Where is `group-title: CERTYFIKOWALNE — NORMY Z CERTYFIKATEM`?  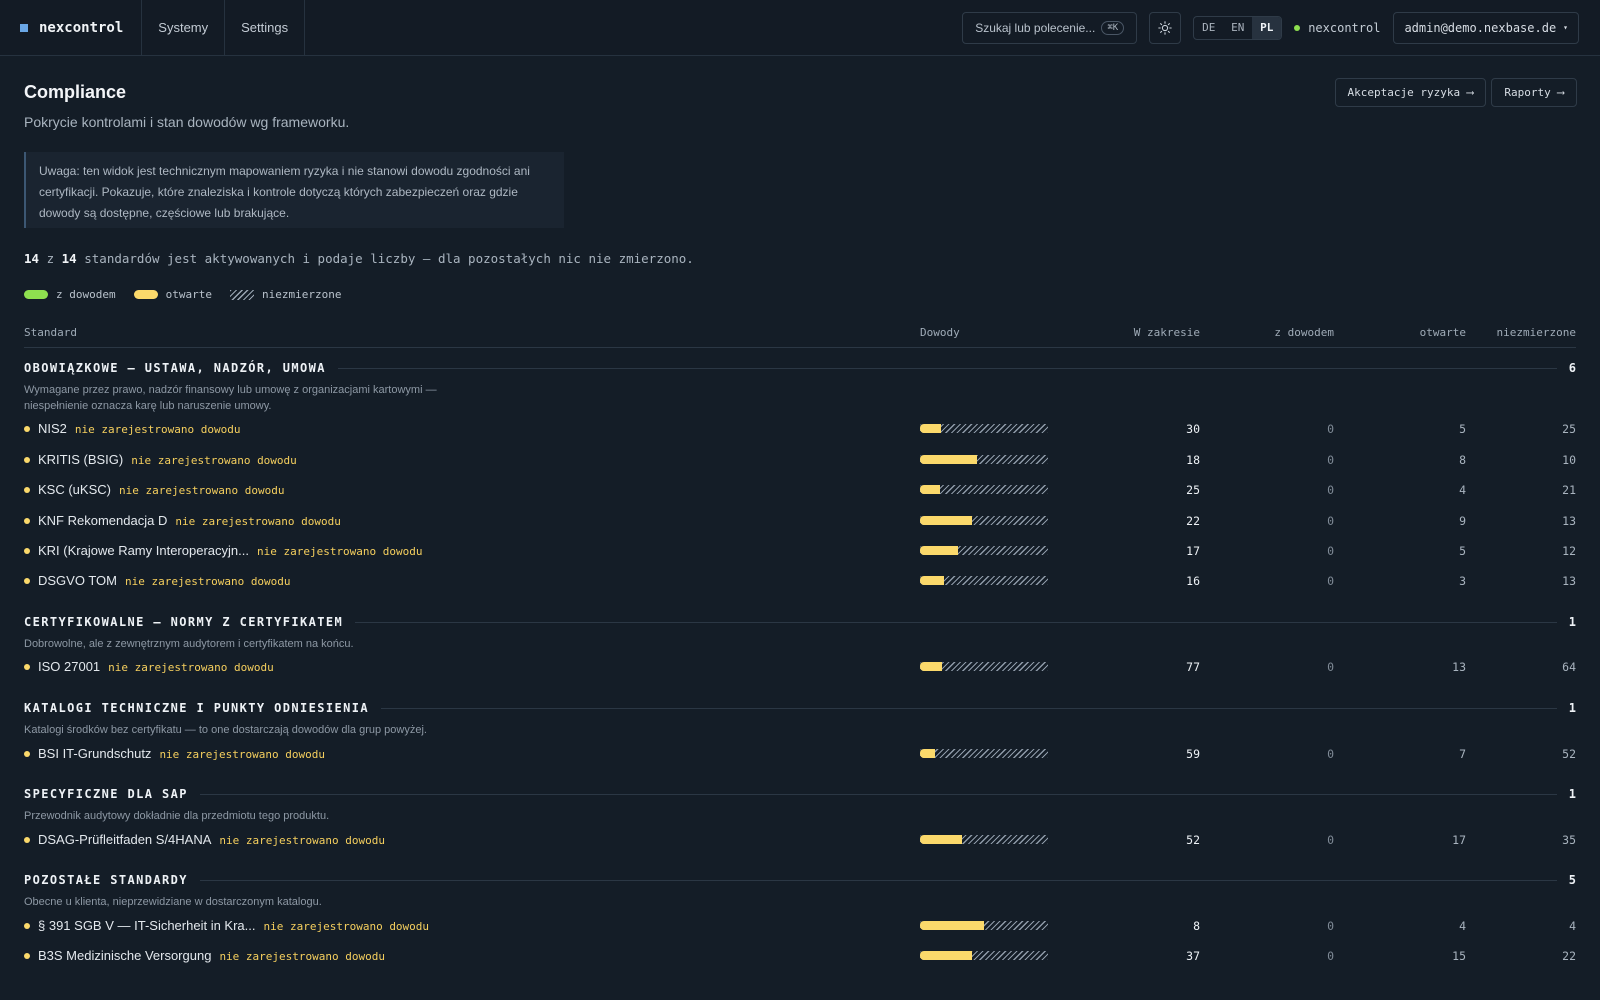
group-title: CERTYFIKOWALNE — NORMY Z CERTYFIKATEM is located at coordinates (184, 622).